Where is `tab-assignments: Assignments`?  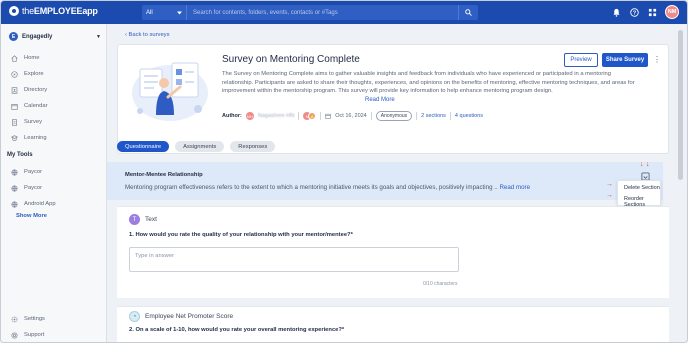
tab-assignments: Assignments is located at coordinates (200, 146).